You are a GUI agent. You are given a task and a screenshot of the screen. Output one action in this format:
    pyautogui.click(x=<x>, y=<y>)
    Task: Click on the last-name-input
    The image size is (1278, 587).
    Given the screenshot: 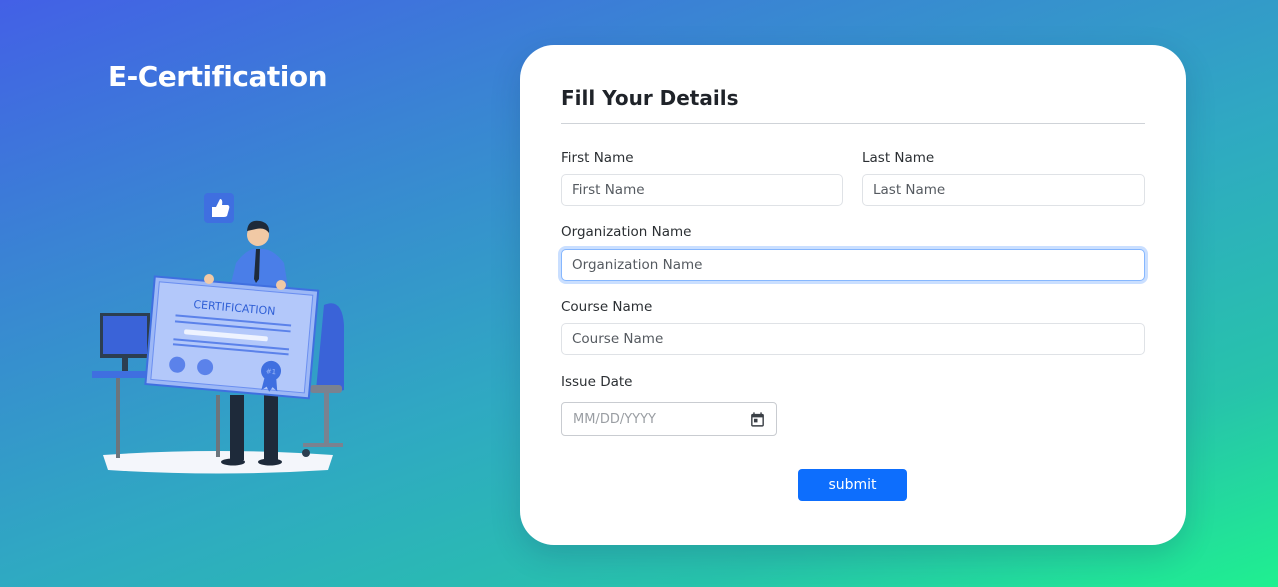 What is the action you would take?
    pyautogui.click(x=1003, y=190)
    